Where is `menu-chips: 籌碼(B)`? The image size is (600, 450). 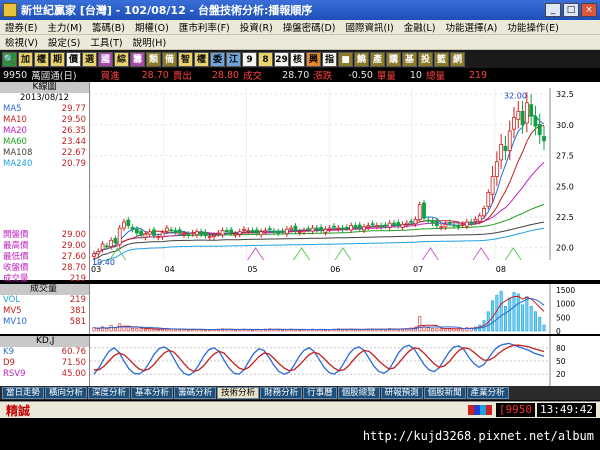
menu-chips: 籌碼(B) is located at coordinates (108, 27).